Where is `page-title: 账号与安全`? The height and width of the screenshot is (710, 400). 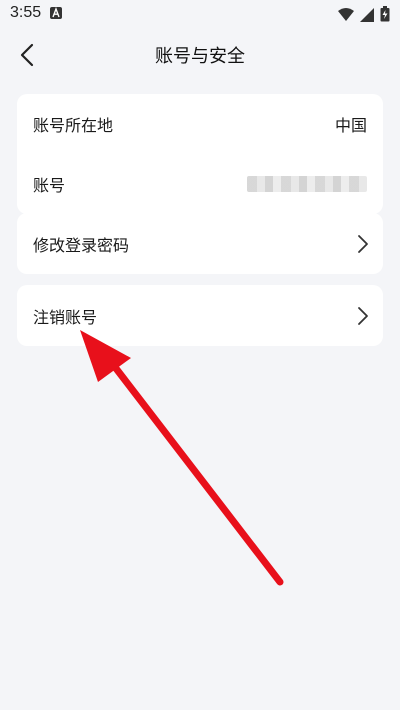
page-title: 账号与安全 is located at coordinates (200, 56).